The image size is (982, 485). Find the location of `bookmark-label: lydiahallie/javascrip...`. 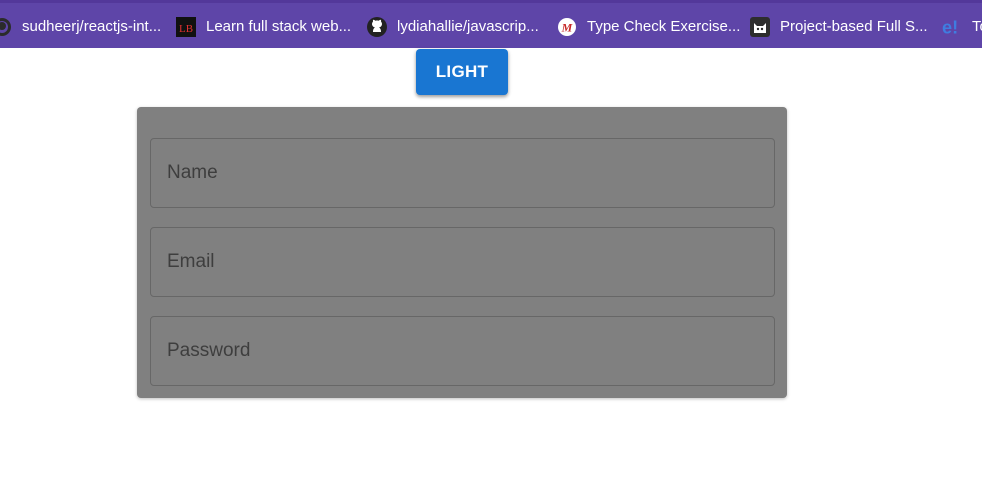

bookmark-label: lydiahallie/javascrip... is located at coordinates (468, 26).